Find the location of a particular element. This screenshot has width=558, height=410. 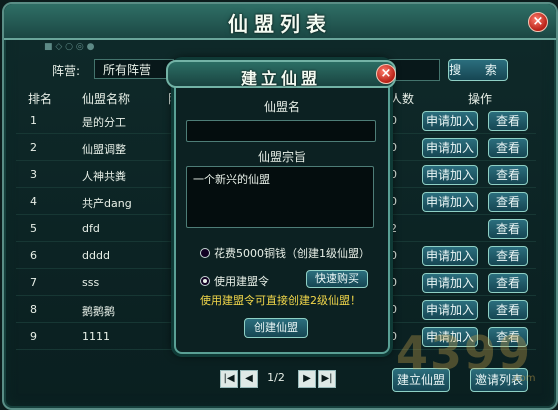

guild-name-cell: 共产dang is located at coordinates (107, 203).